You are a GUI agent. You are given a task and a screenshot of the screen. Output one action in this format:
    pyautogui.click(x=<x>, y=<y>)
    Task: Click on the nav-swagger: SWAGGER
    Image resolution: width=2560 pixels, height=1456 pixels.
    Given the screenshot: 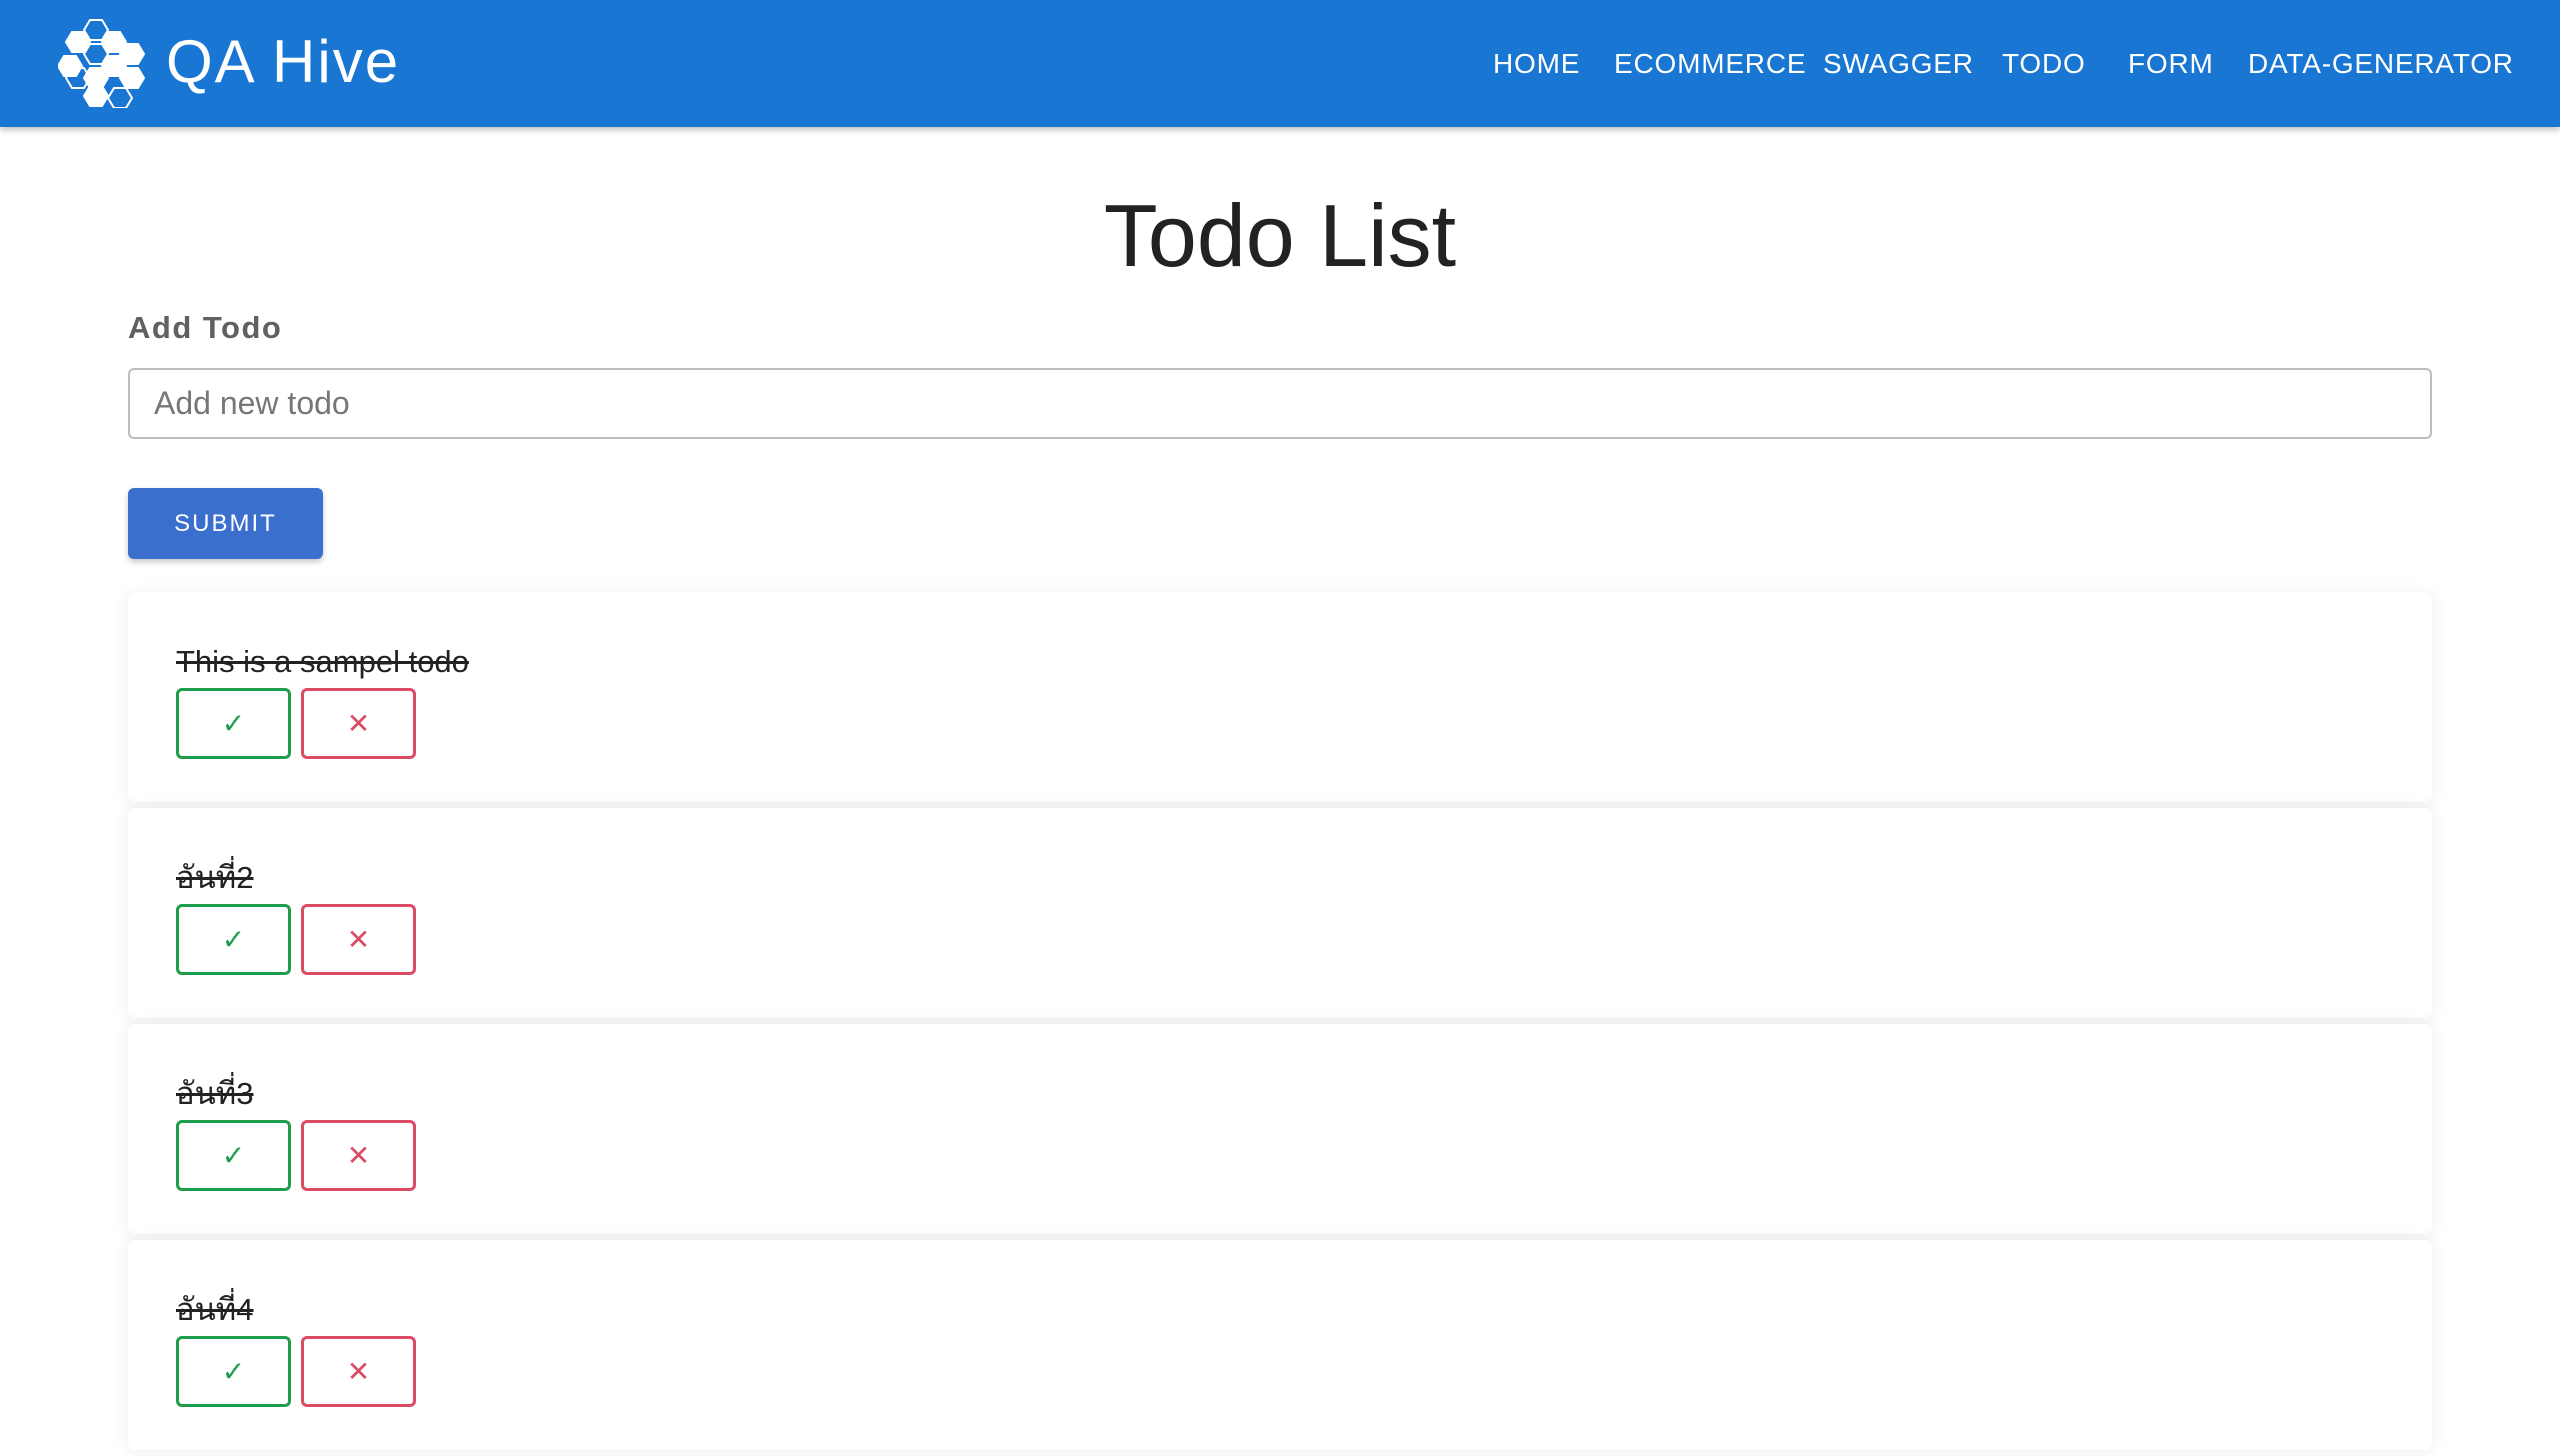 What is the action you would take?
    pyautogui.click(x=1898, y=64)
    